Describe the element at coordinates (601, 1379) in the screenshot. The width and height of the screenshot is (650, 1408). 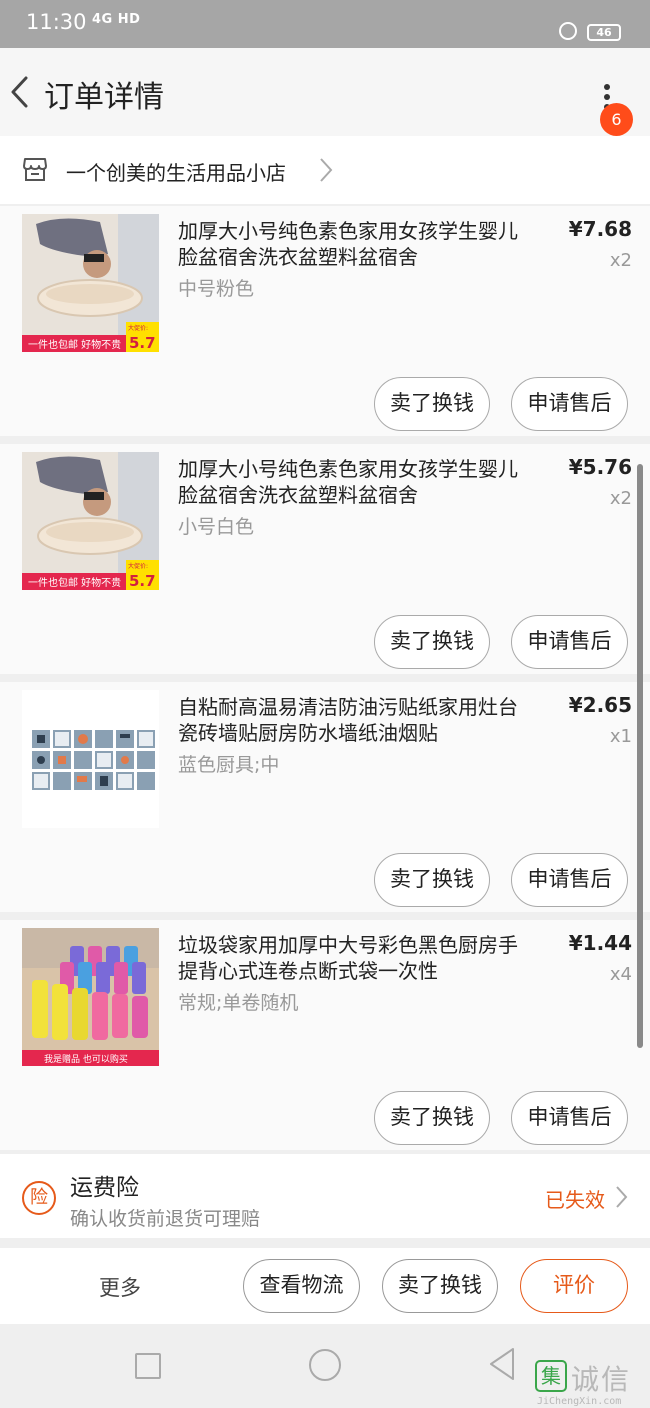
I see `watermark-text: 诚信` at that location.